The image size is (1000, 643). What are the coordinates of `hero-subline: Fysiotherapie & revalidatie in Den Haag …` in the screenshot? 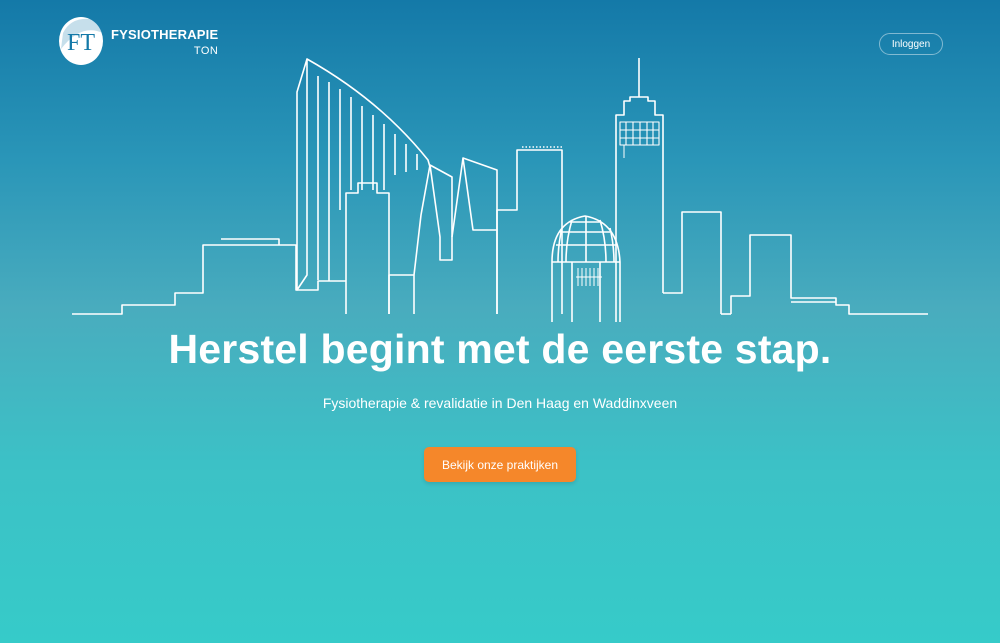 It's located at (500, 403).